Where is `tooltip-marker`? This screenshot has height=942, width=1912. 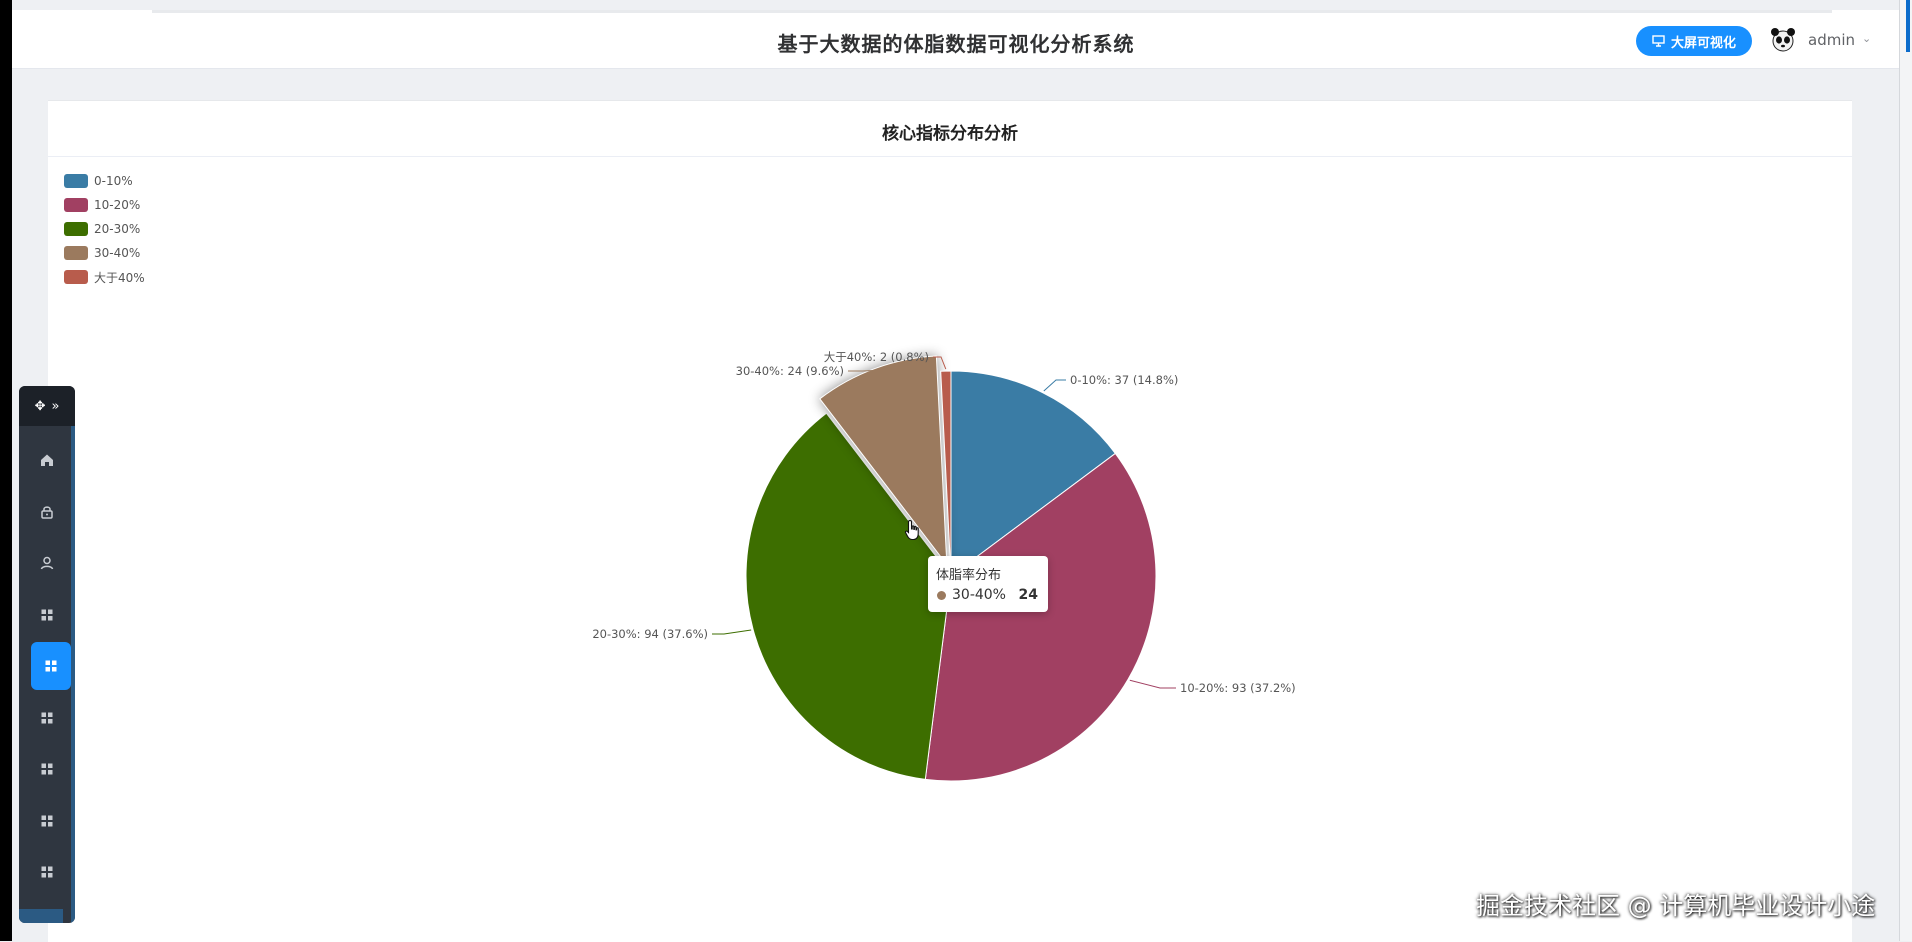
tooltip-marker is located at coordinates (941, 595).